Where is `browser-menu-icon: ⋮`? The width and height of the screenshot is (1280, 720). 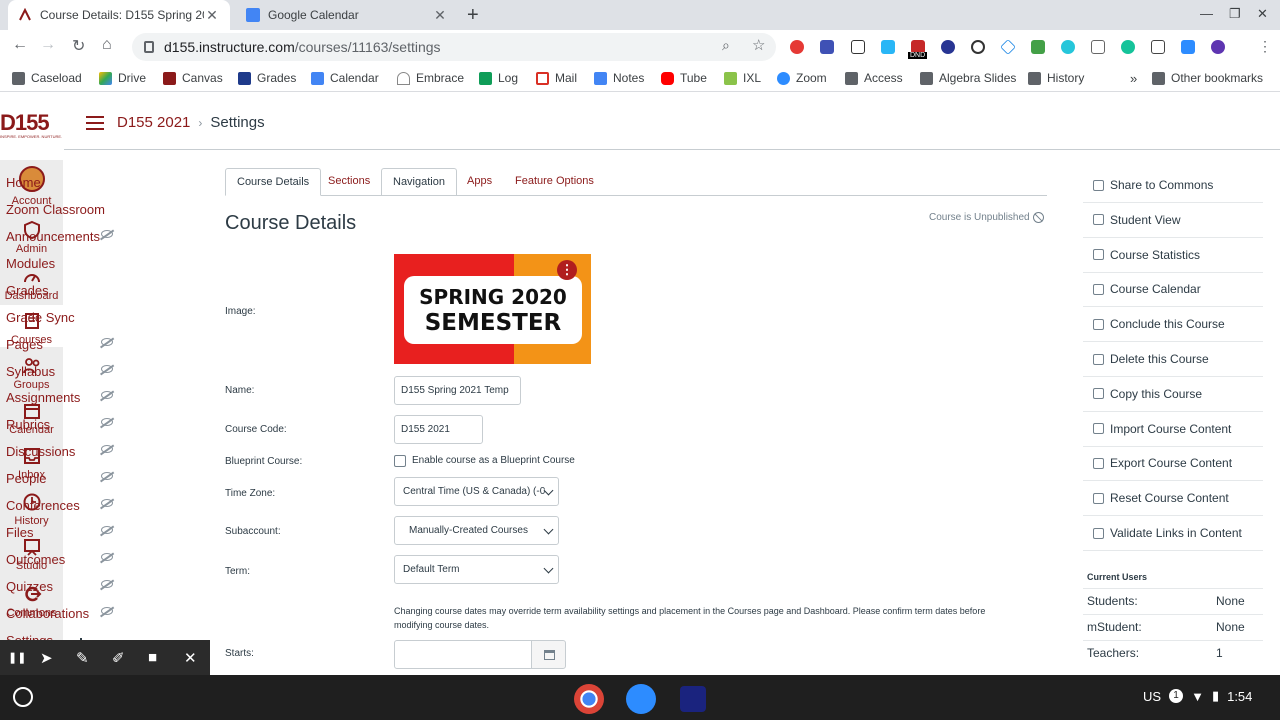 browser-menu-icon: ⋮ is located at coordinates (1265, 46).